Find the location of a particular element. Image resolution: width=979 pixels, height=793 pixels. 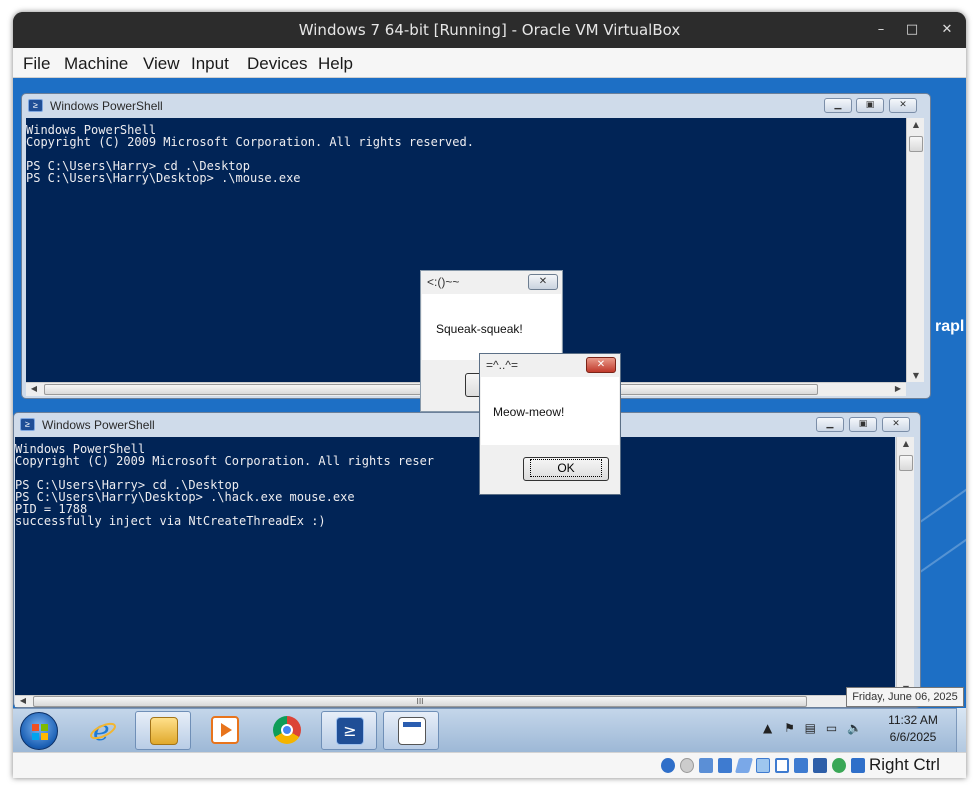

clock-tooltip: Friday, June 06, 2025 is located at coordinates (905, 697).